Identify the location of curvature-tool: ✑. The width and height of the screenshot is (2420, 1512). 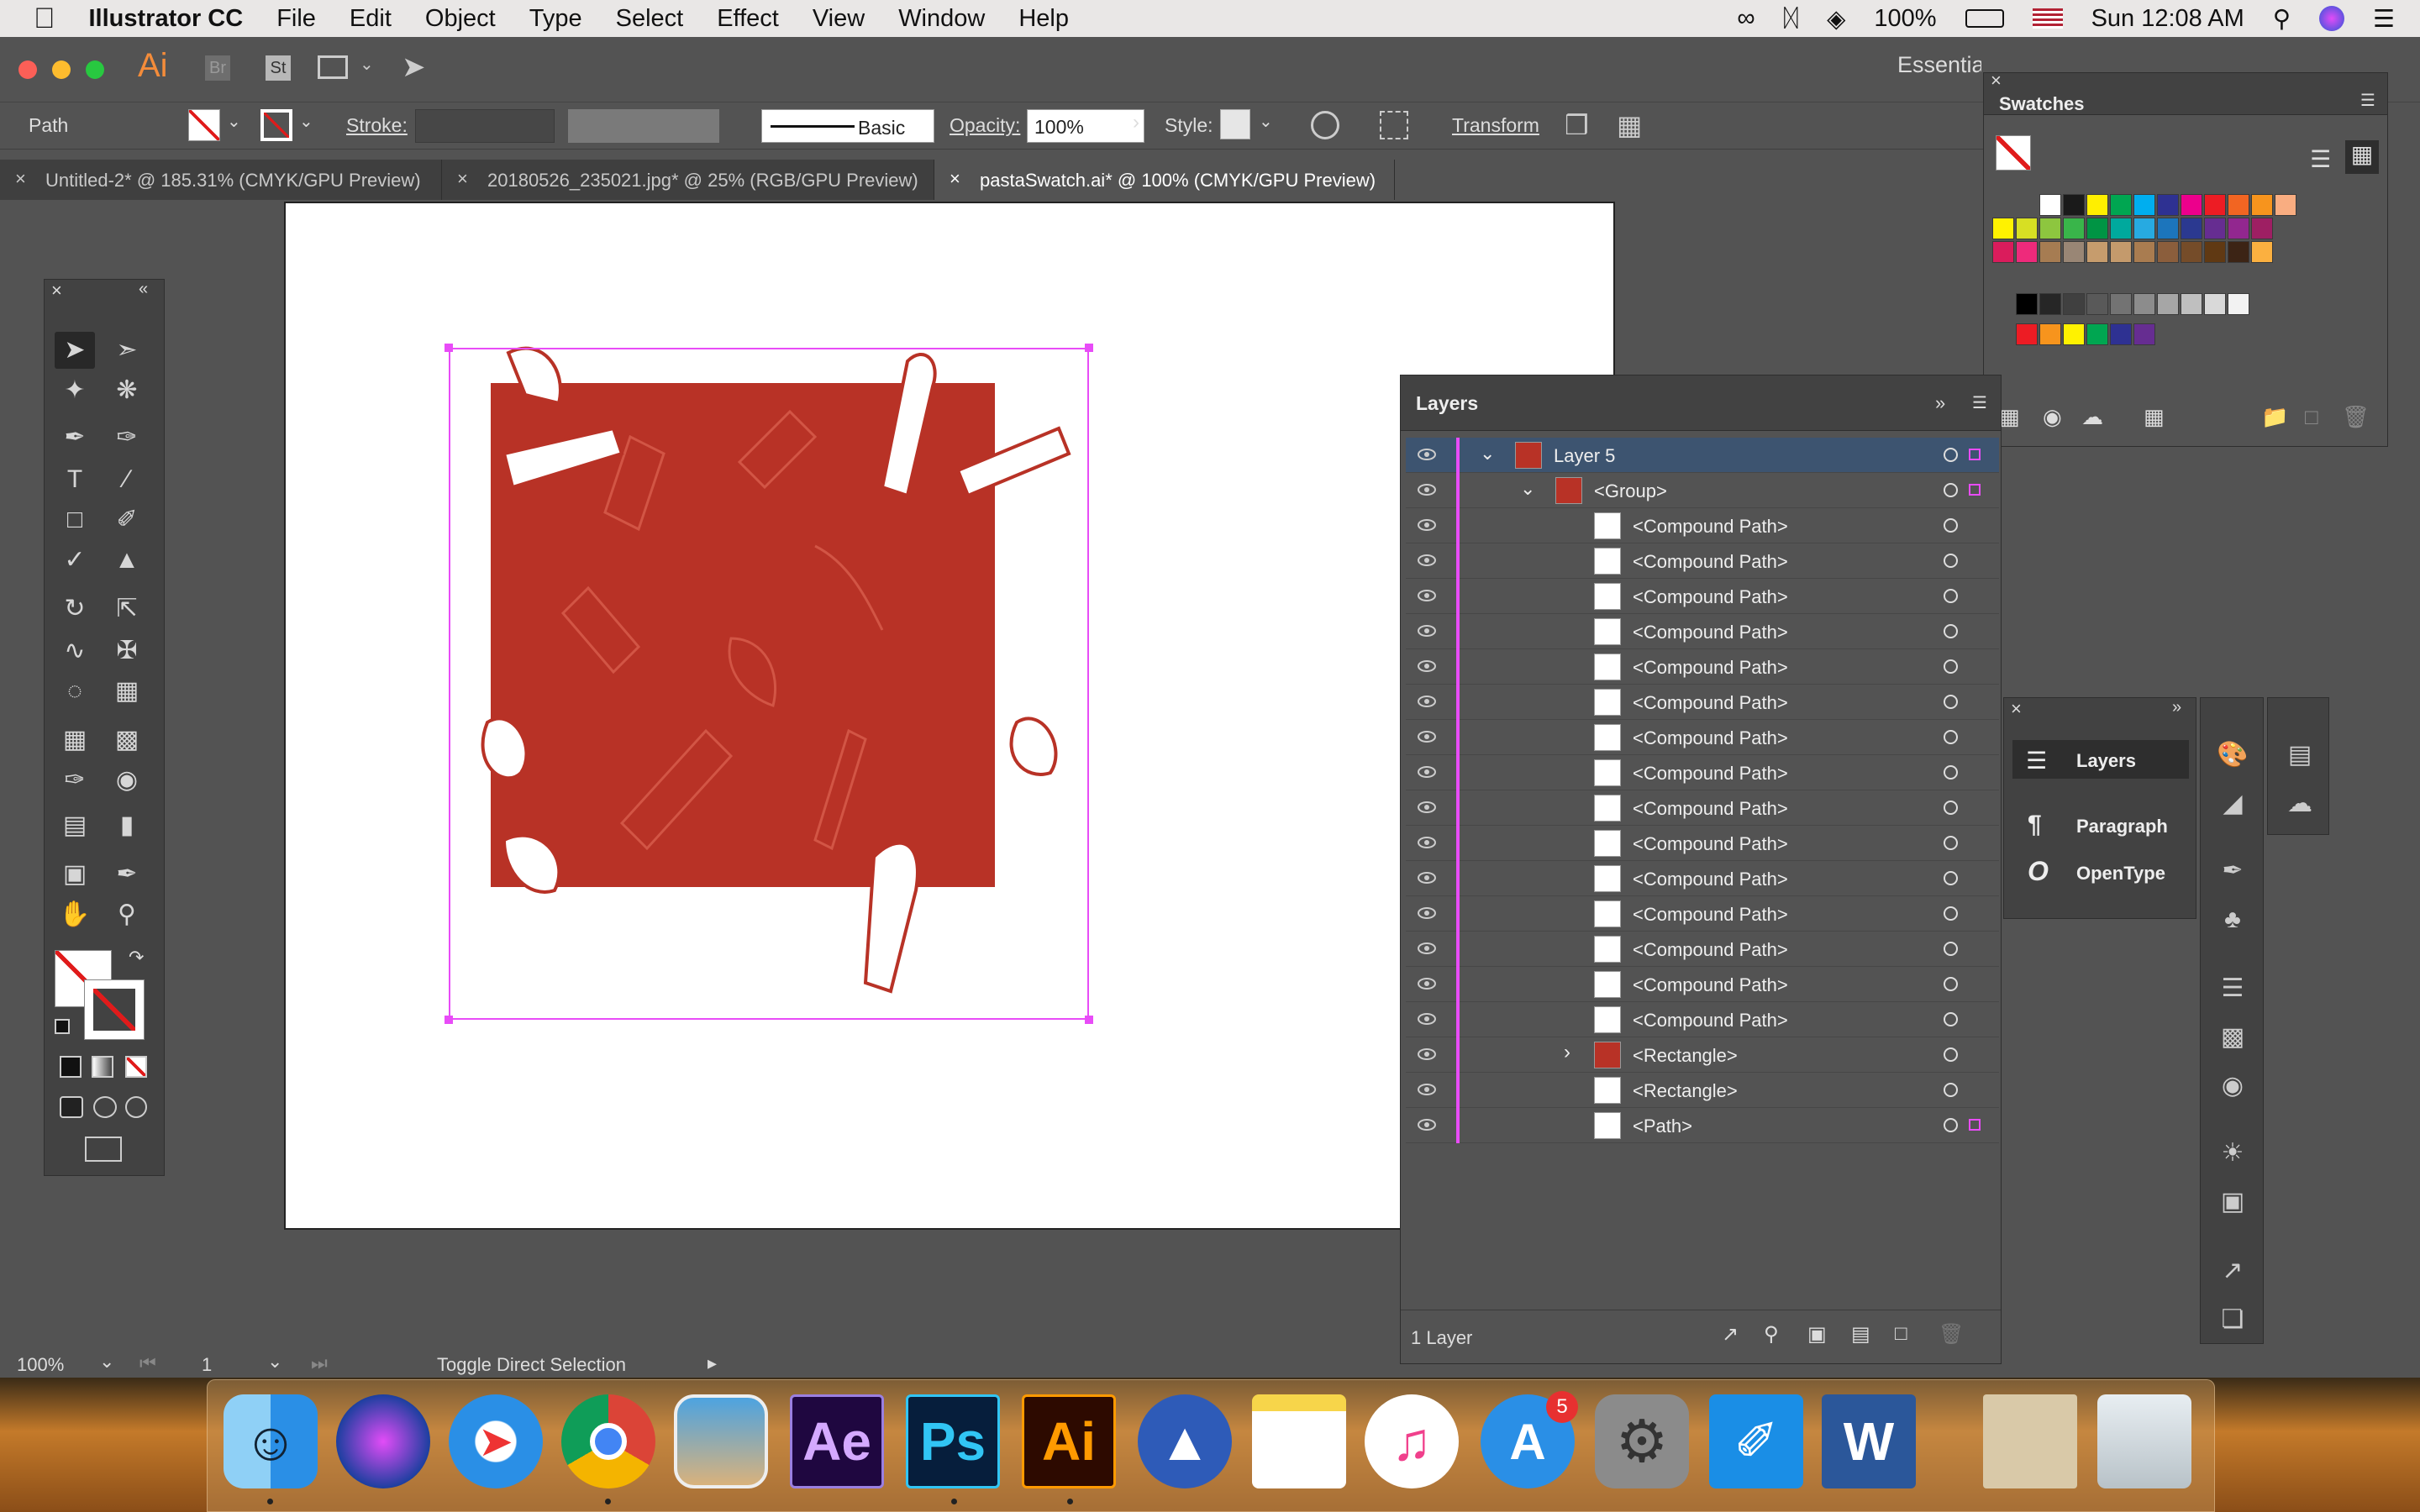
(127, 437).